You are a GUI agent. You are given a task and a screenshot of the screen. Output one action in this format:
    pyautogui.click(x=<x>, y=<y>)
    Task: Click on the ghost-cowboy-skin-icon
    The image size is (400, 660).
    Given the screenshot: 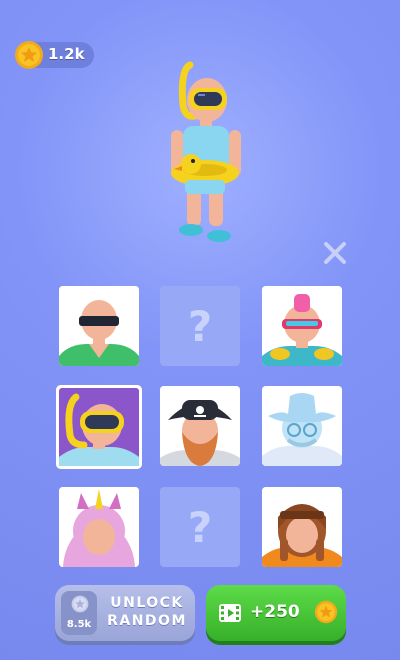 What is the action you would take?
    pyautogui.click(x=302, y=426)
    